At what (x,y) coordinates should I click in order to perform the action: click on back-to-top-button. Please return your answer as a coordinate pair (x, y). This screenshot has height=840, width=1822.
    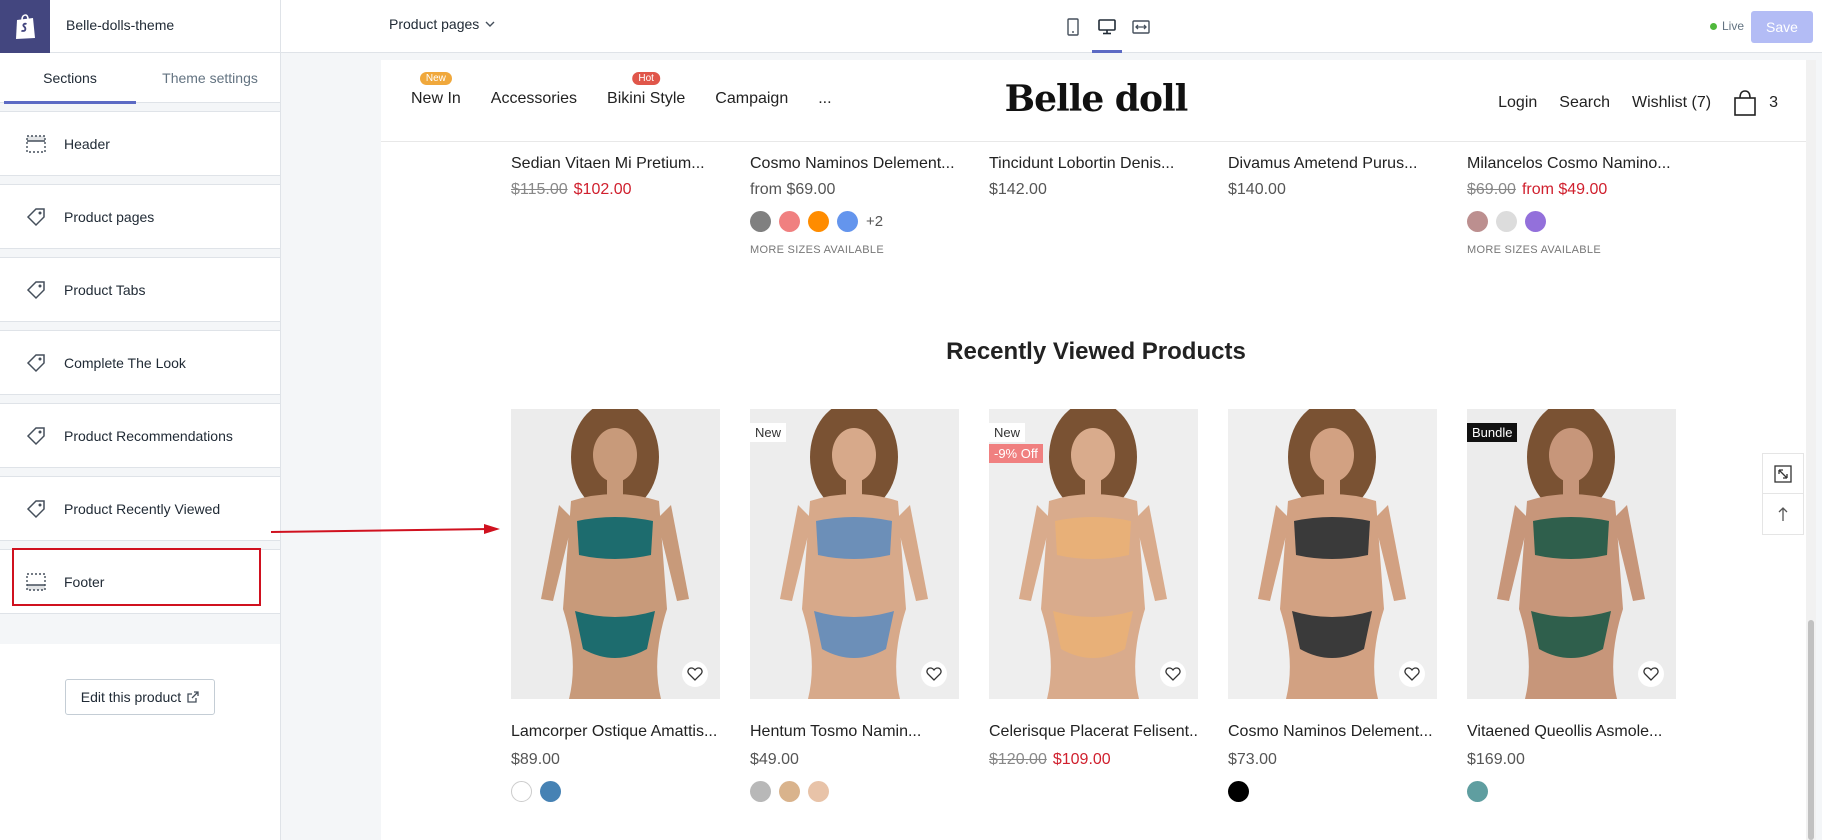
    Looking at the image, I should click on (1783, 514).